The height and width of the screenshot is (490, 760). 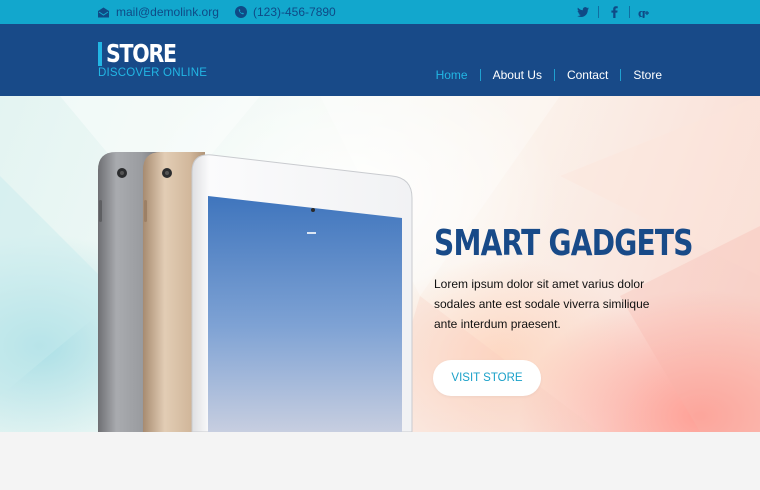 What do you see at coordinates (517, 75) in the screenshot?
I see `nav-item-about-us: About Us` at bounding box center [517, 75].